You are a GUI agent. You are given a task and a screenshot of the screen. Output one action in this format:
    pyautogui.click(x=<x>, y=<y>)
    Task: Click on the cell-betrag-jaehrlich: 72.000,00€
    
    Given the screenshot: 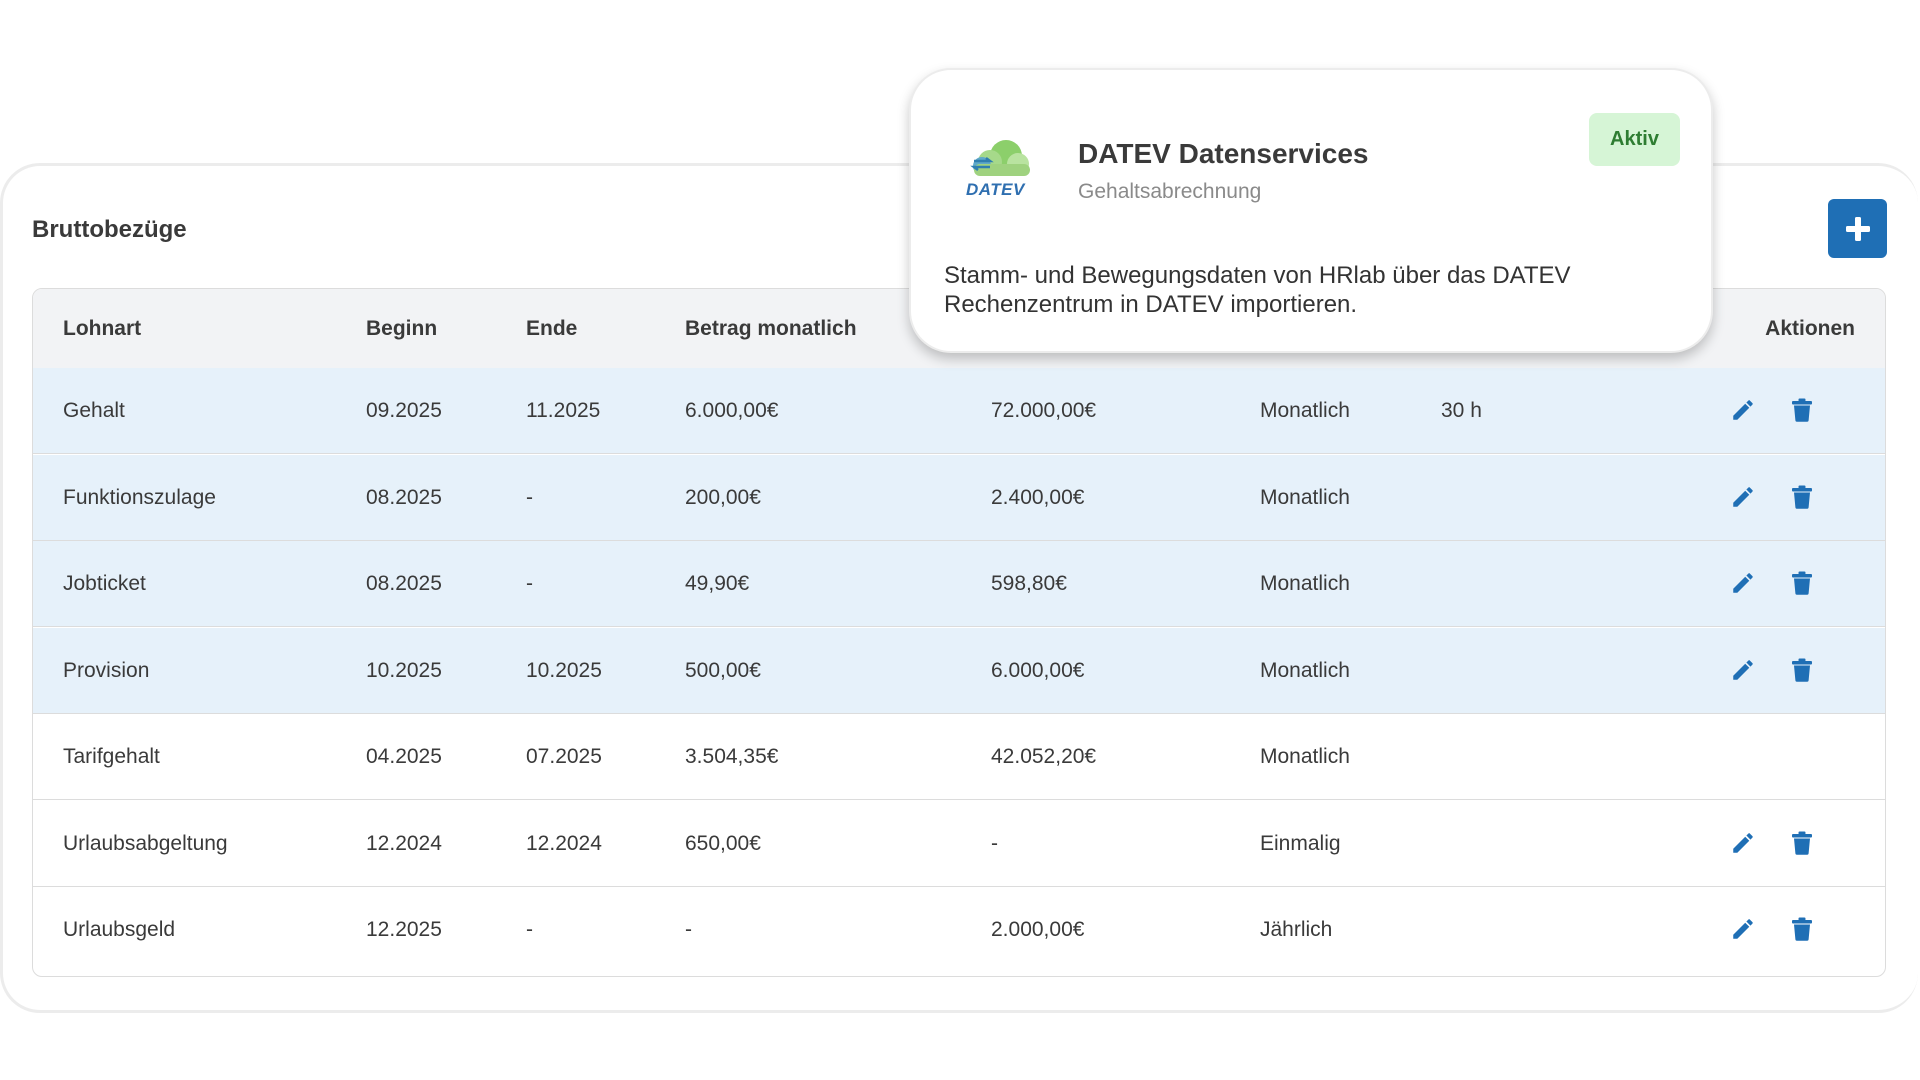 What is the action you would take?
    pyautogui.click(x=1044, y=410)
    